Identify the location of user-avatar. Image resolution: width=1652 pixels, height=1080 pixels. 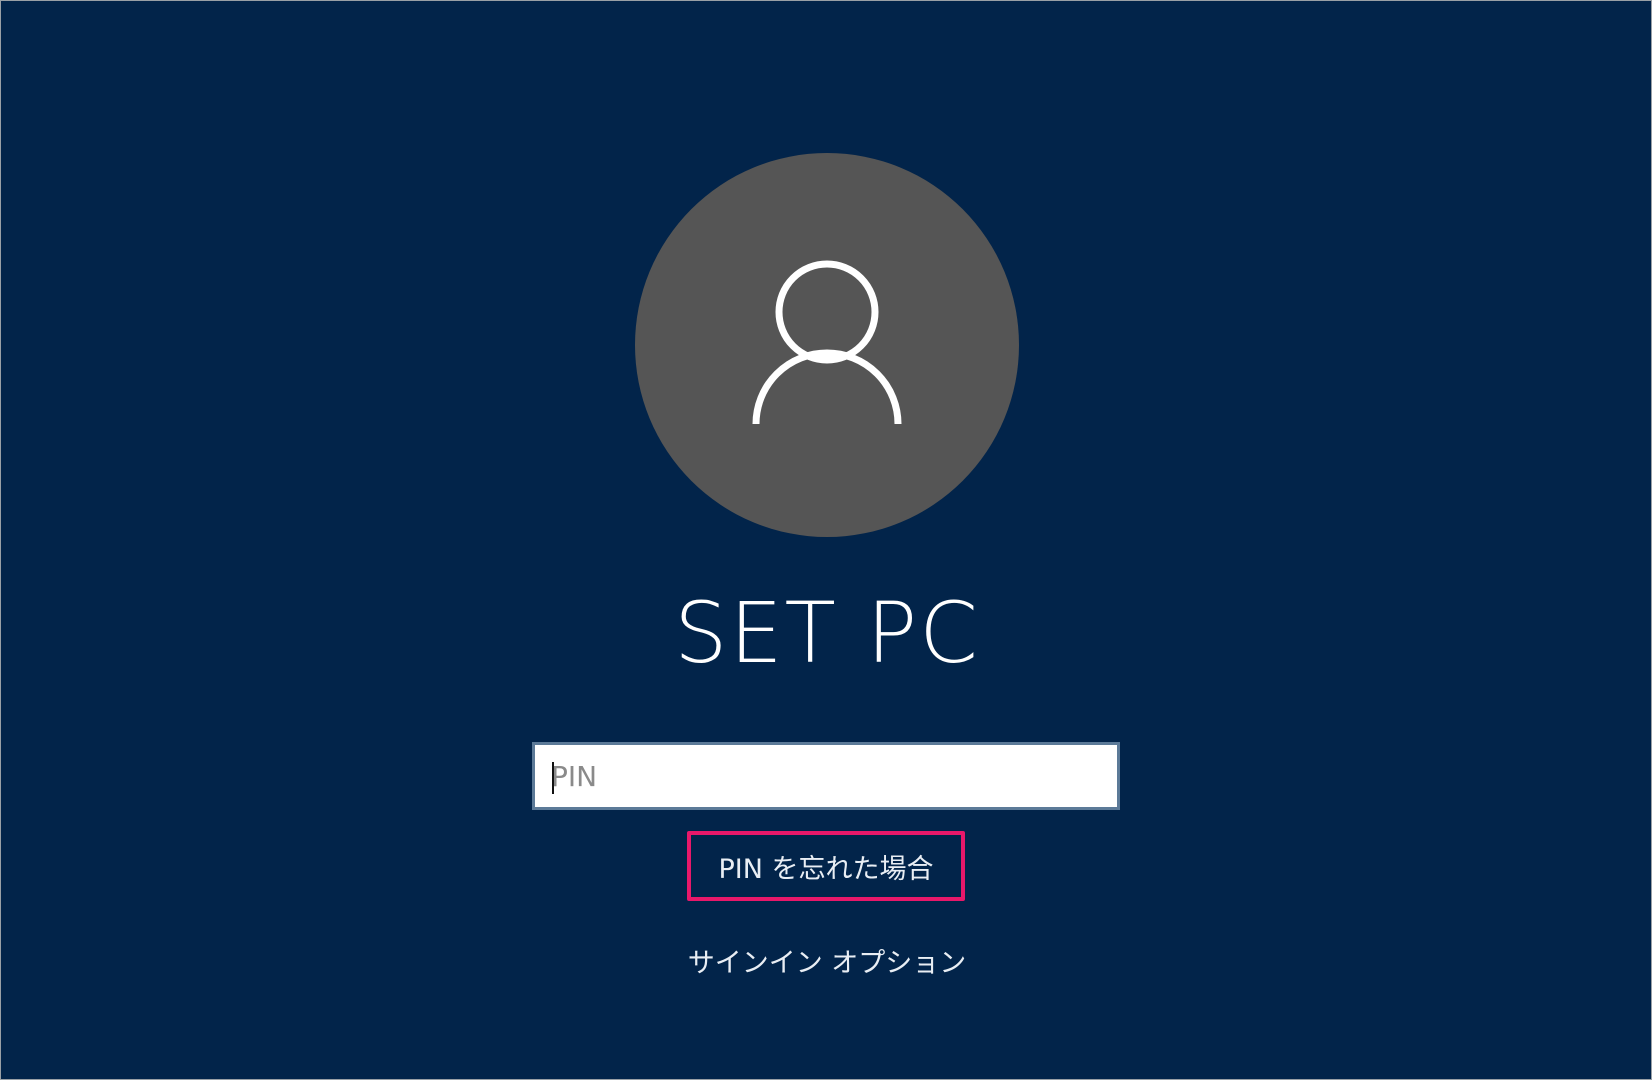
(827, 345).